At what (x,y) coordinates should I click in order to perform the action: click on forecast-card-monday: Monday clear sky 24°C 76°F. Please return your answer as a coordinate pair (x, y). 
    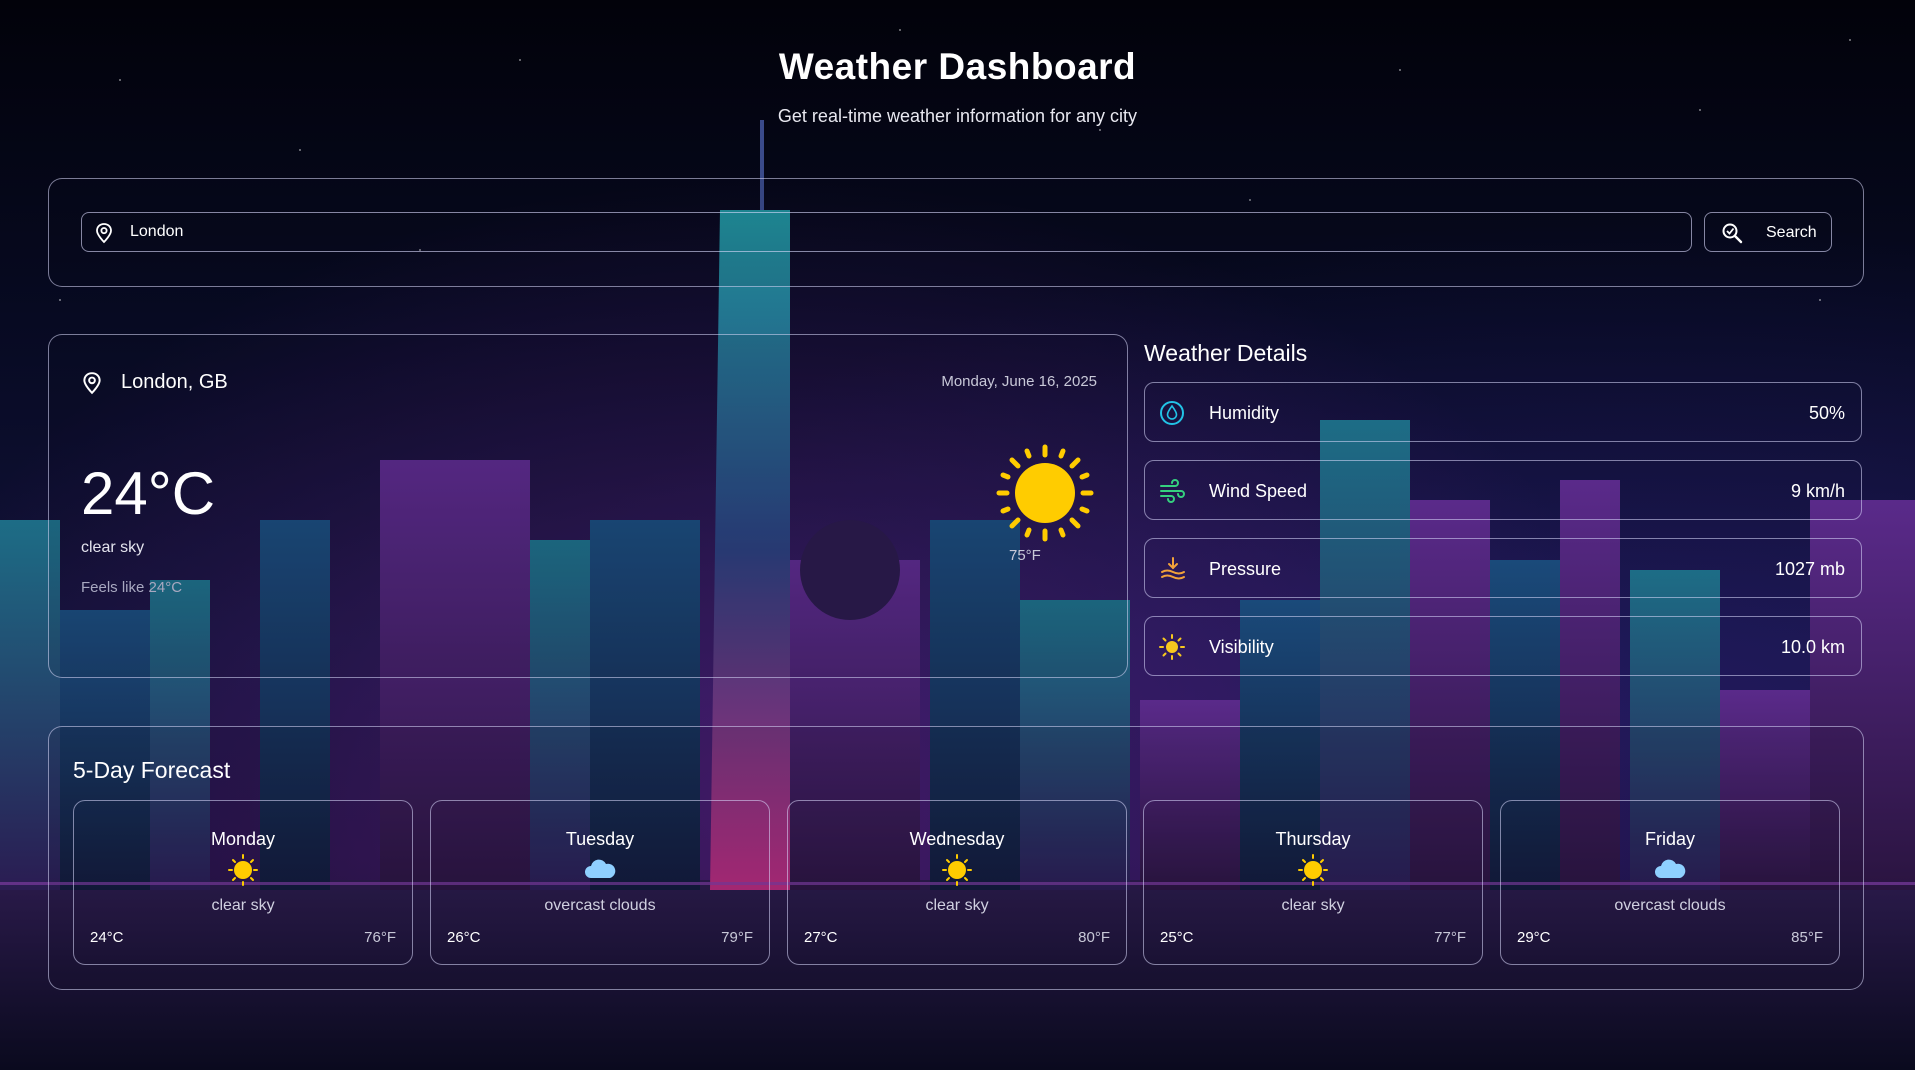
    Looking at the image, I should click on (243, 882).